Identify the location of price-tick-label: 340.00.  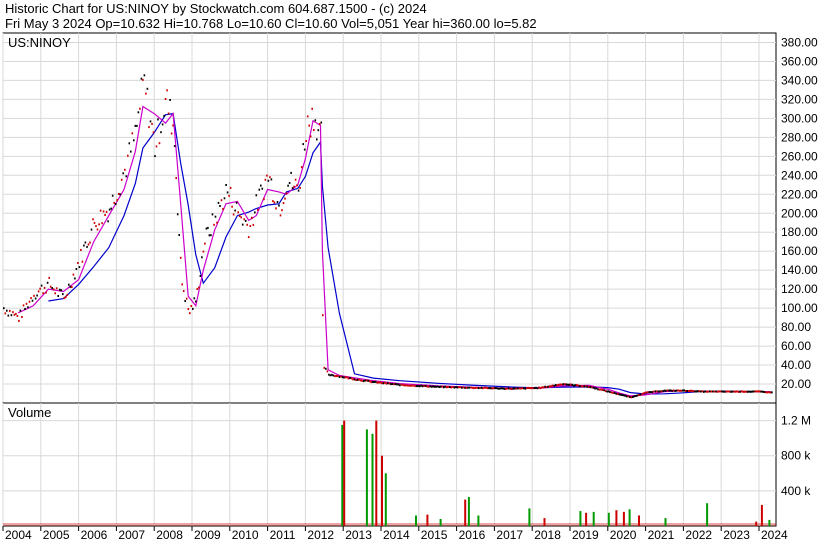
(799, 80).